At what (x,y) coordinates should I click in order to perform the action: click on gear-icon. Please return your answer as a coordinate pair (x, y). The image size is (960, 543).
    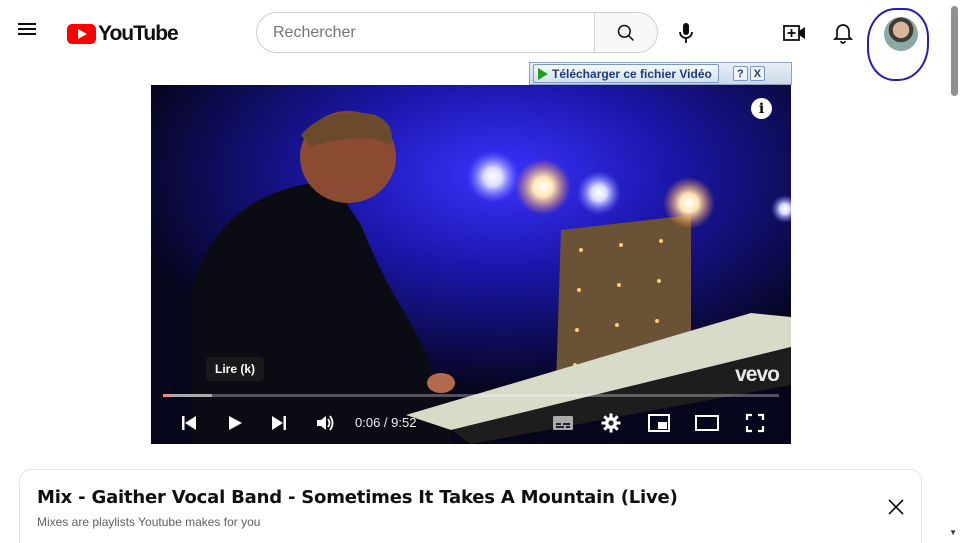
    Looking at the image, I should click on (611, 423).